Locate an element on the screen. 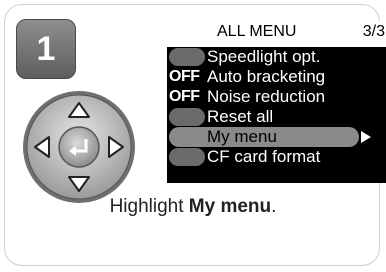 Image resolution: width=386 pixels, height=272 pixels. page-indicator: 3/3 is located at coordinates (373, 31).